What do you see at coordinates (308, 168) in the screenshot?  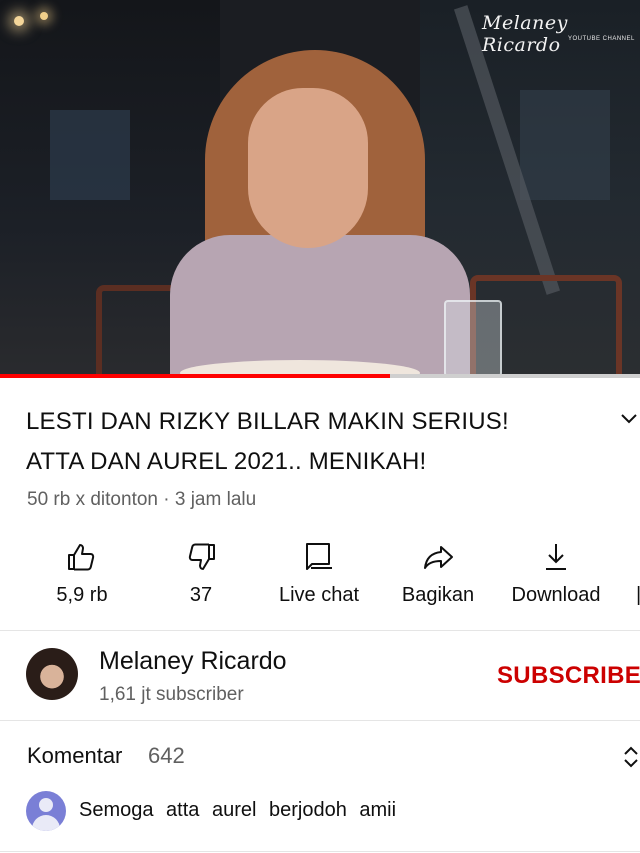 I see `video-person-face` at bounding box center [308, 168].